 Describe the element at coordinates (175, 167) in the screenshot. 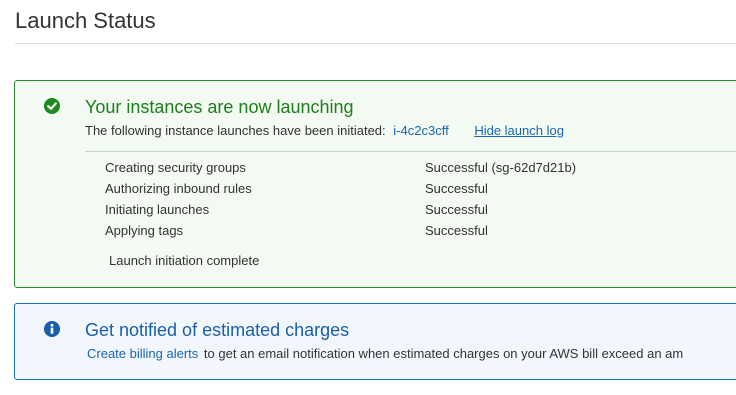

I see `log-step: Creating security groups` at that location.